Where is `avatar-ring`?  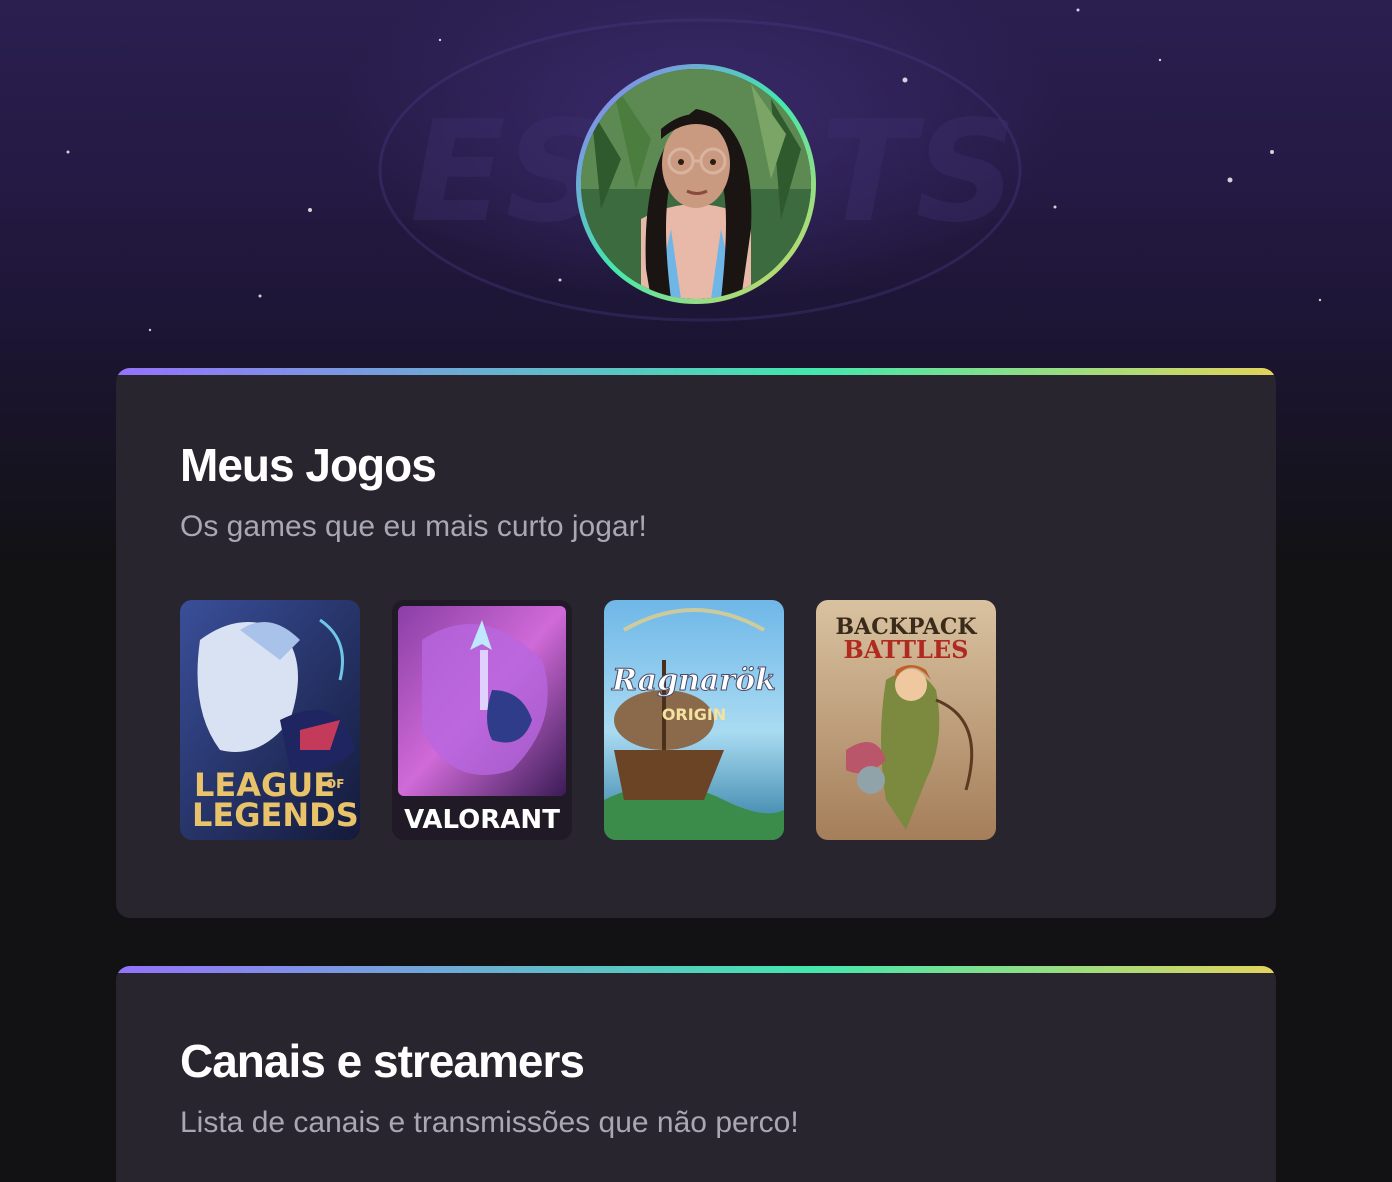
avatar-ring is located at coordinates (696, 184).